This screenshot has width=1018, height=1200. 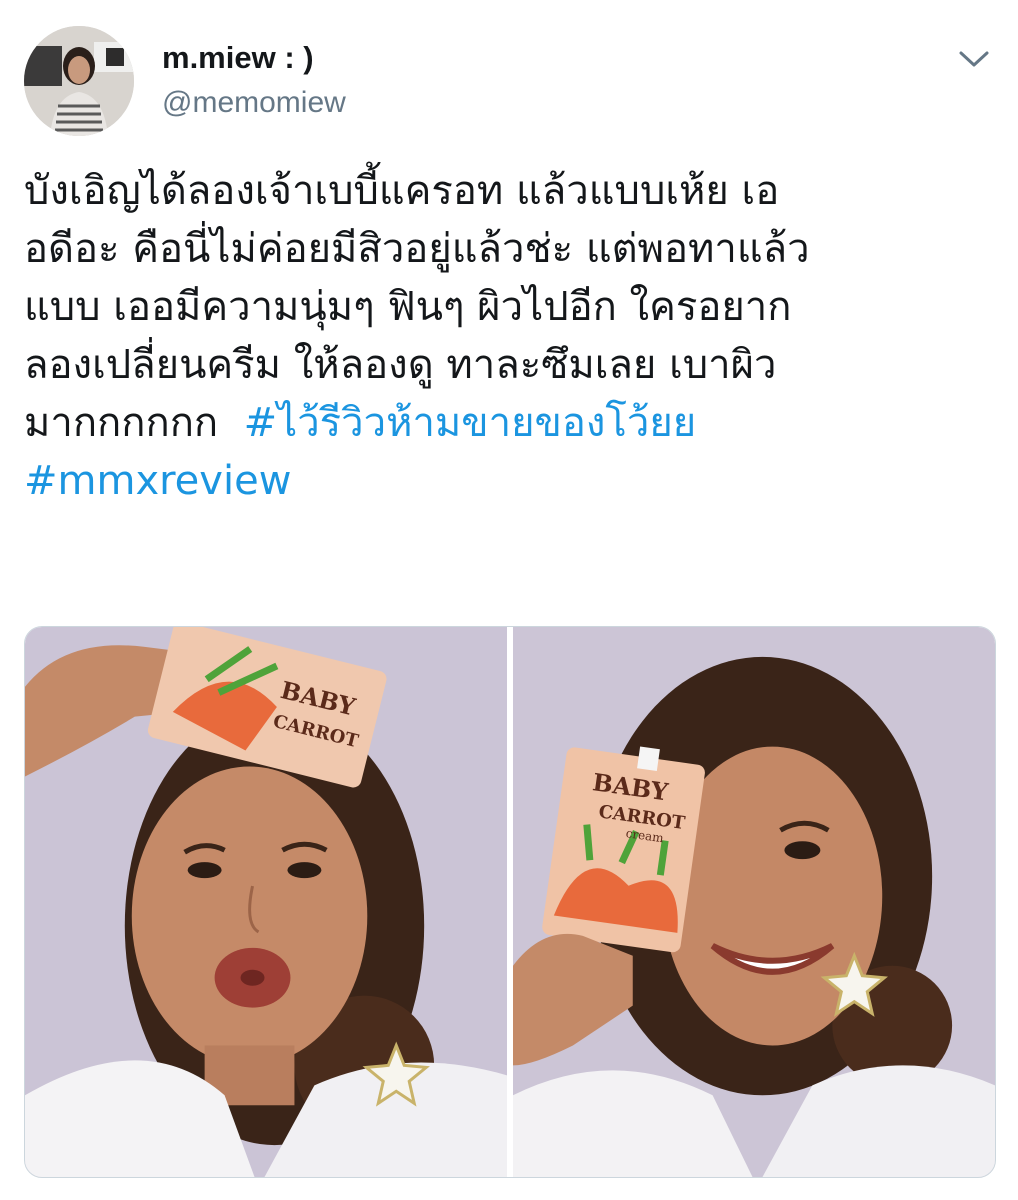 I want to click on tweet-text-line: มากกกกกก #ไว้รีวิวห้ามขายของโว้ยย, so click(x=504, y=423).